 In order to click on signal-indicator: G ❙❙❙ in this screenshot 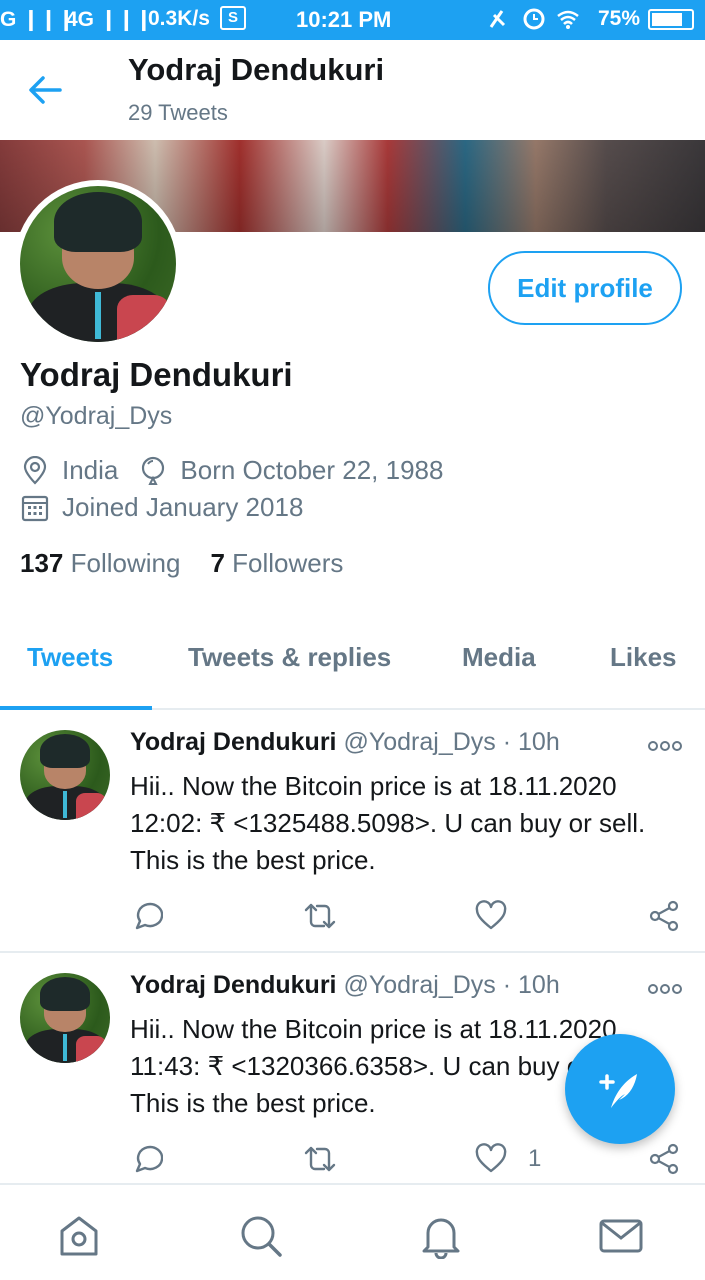, I will do `click(37, 19)`.